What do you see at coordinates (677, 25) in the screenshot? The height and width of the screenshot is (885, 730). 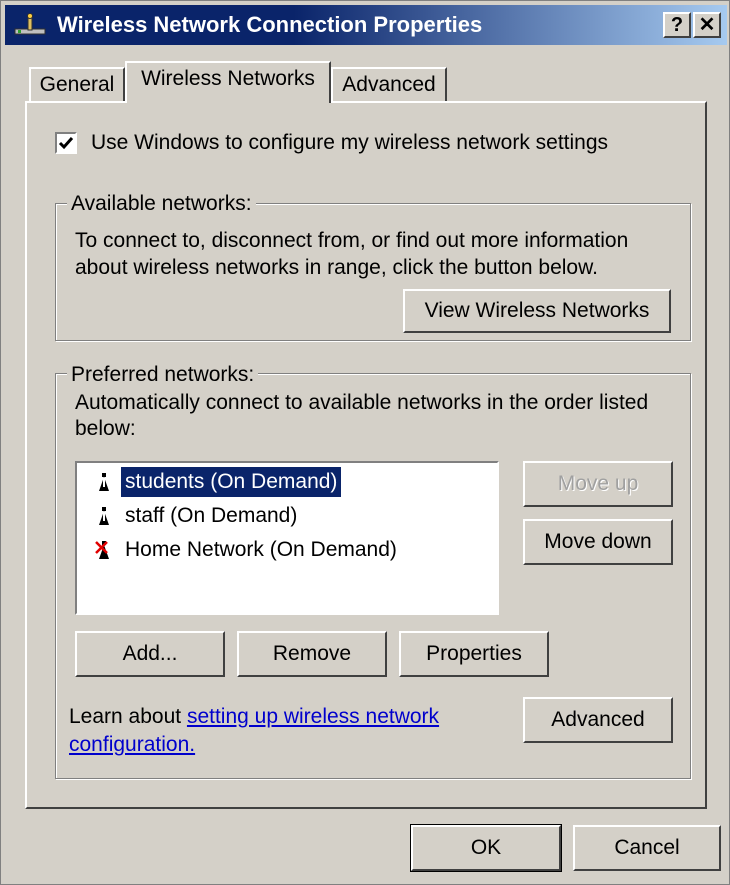 I see `help-button: ?` at bounding box center [677, 25].